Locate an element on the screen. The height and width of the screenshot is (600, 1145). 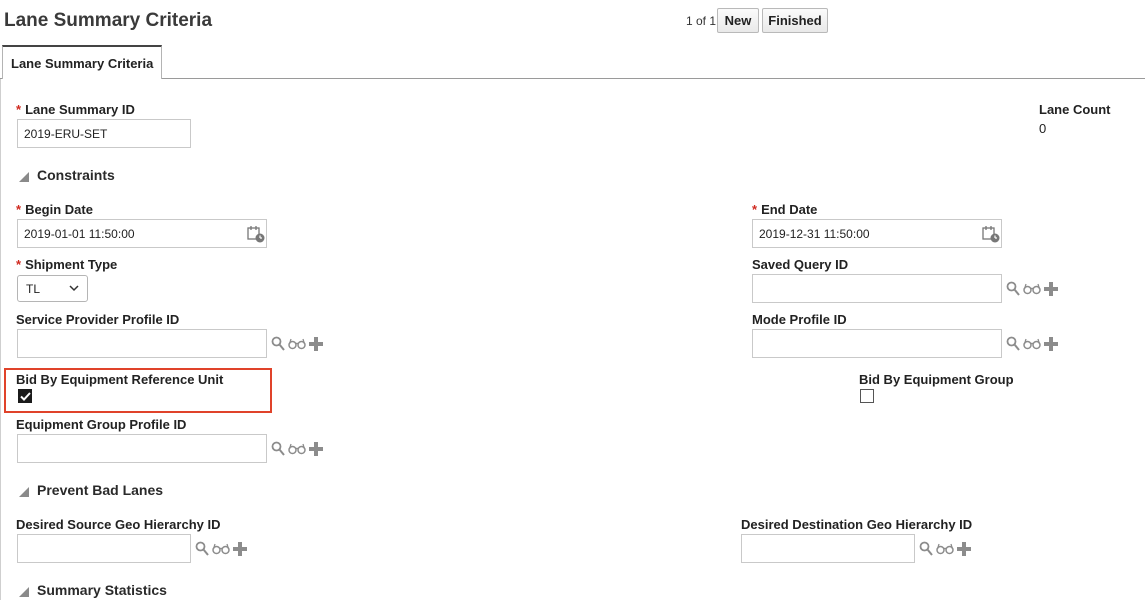
bid-by-equipment-reference-unit-checkbox is located at coordinates (25, 396).